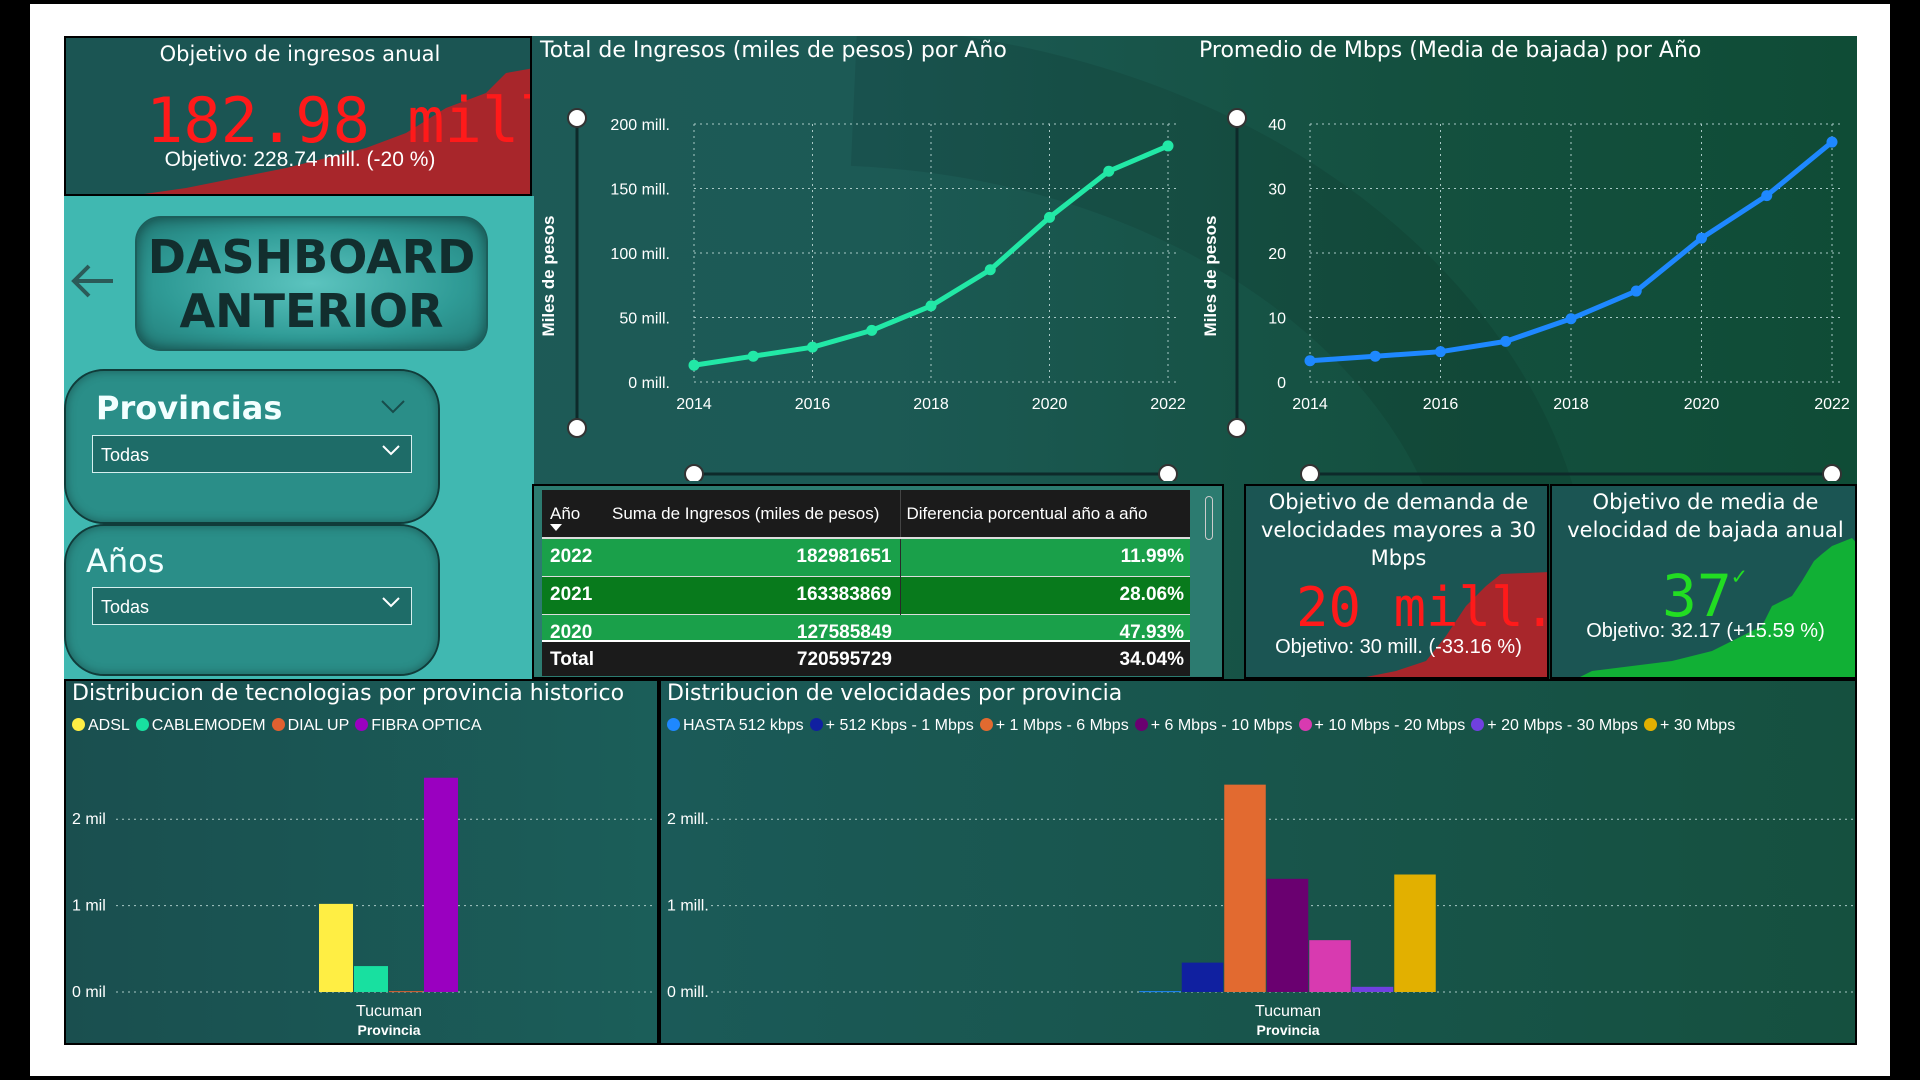  Describe the element at coordinates (300, 54) in the screenshot. I see `kpi-ingresos-title: Objetivo de ingresos anual` at that location.